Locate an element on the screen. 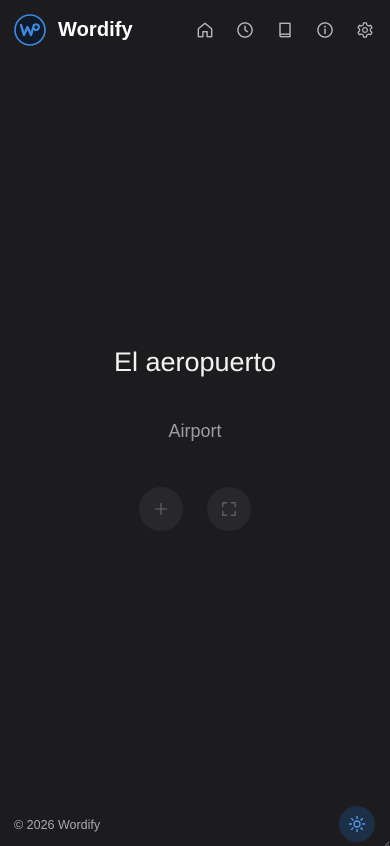  top-nav is located at coordinates (285, 30).